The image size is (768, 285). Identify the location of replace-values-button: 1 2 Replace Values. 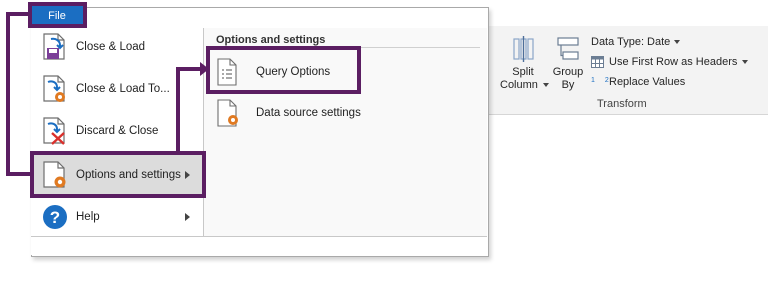
(638, 82).